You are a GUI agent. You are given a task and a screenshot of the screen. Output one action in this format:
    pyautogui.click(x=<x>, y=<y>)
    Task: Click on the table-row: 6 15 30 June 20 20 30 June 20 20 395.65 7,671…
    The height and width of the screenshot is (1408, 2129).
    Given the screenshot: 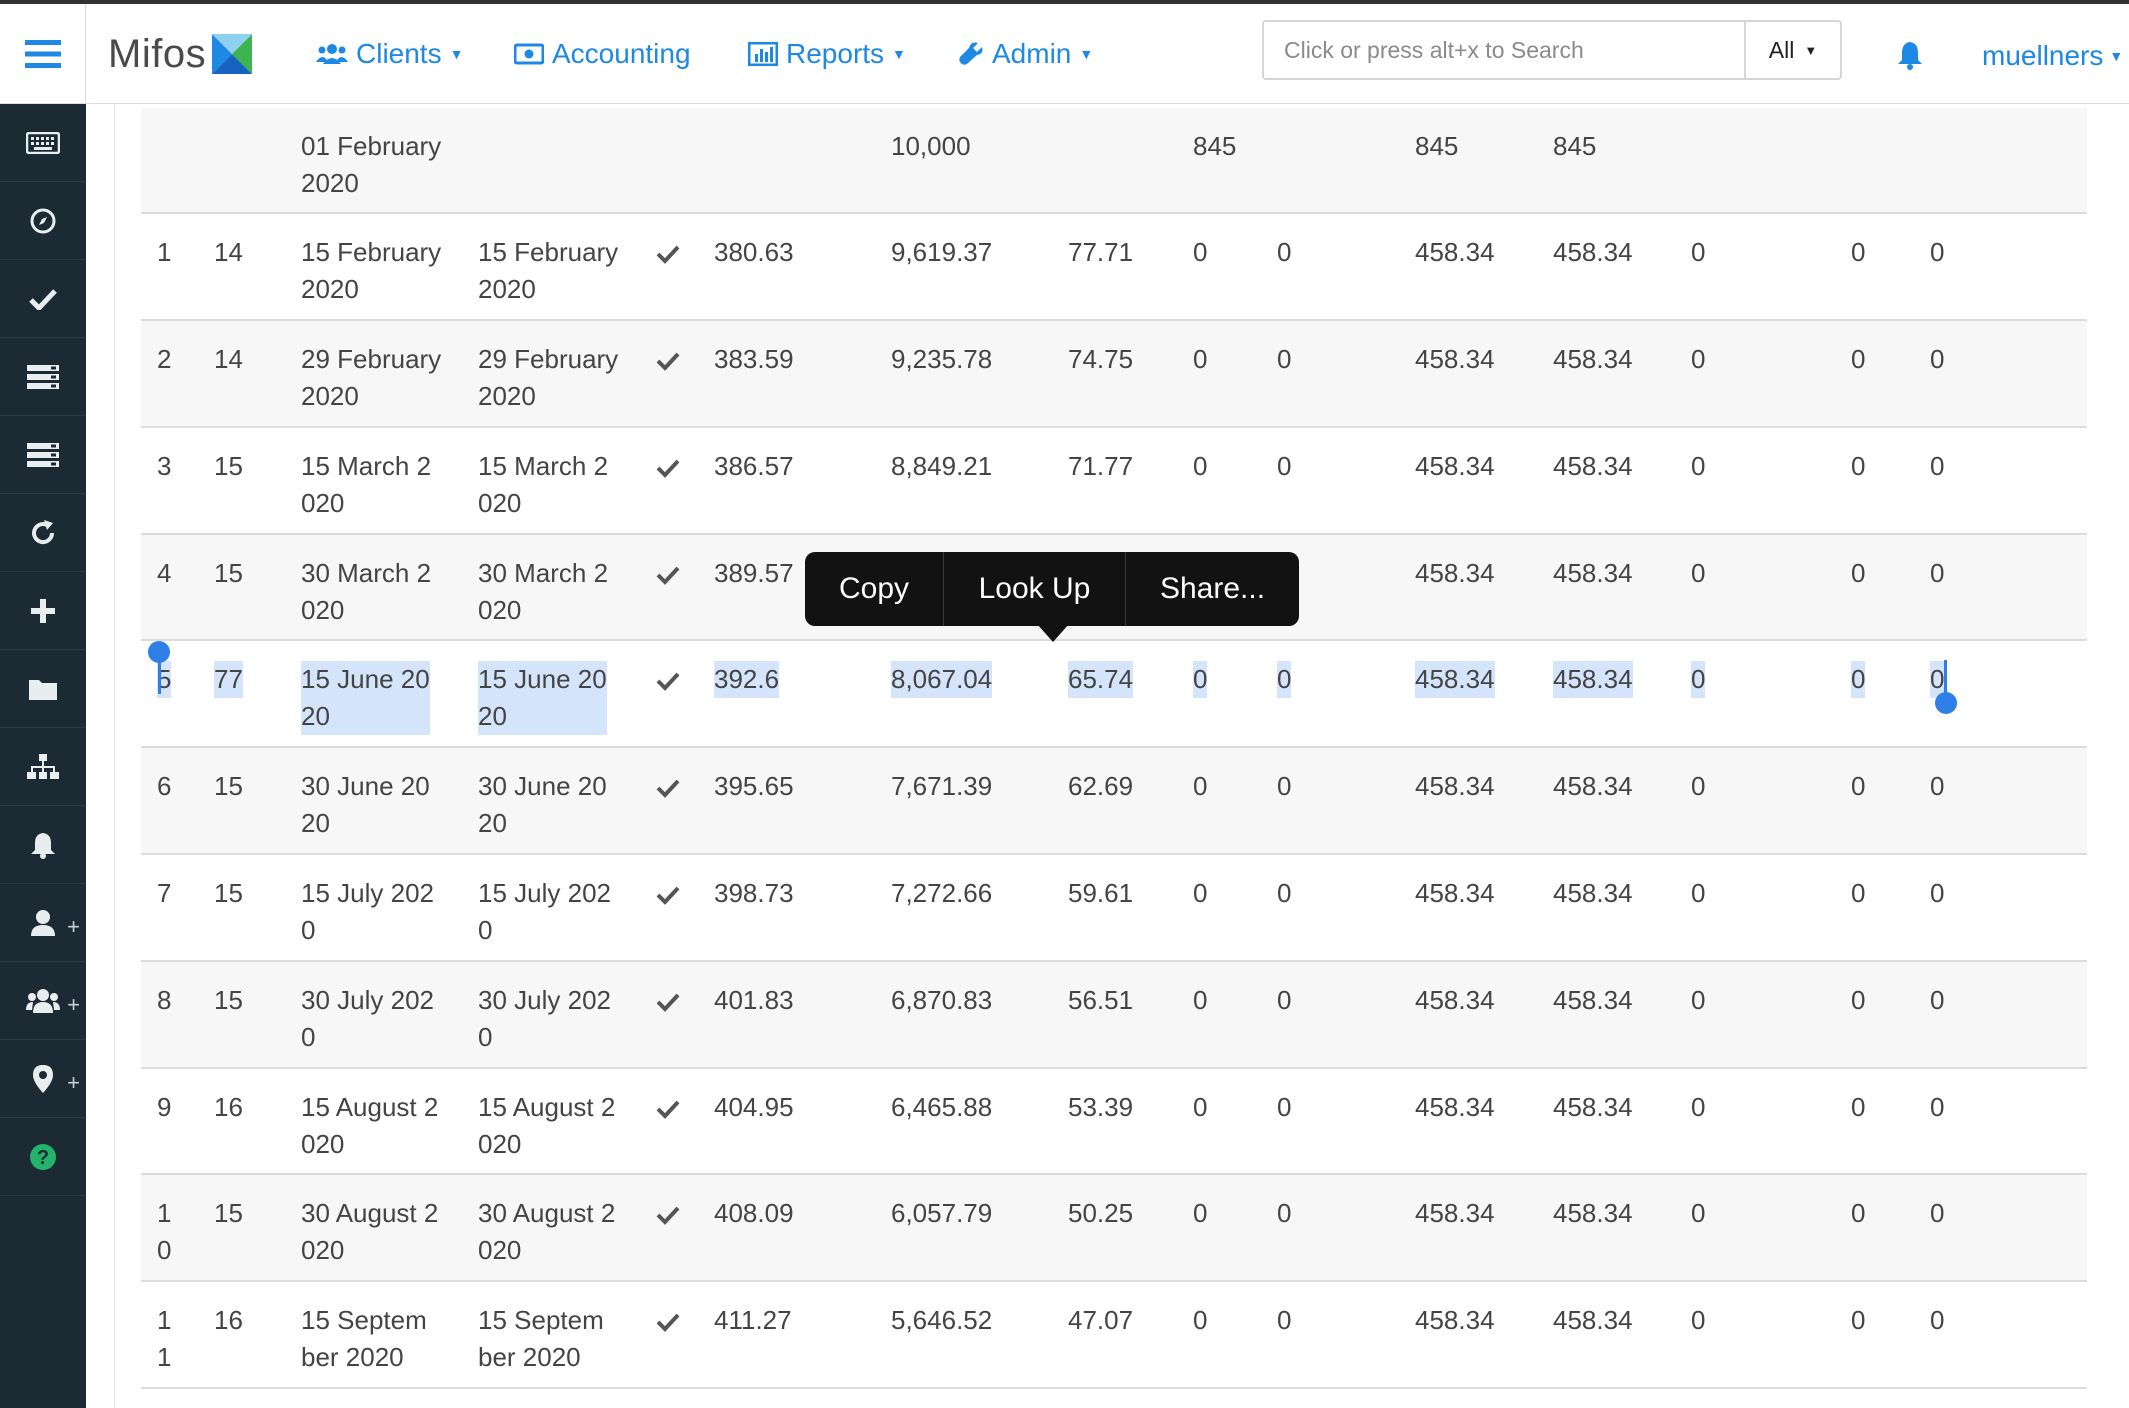 What is the action you would take?
    pyautogui.click(x=1114, y=801)
    